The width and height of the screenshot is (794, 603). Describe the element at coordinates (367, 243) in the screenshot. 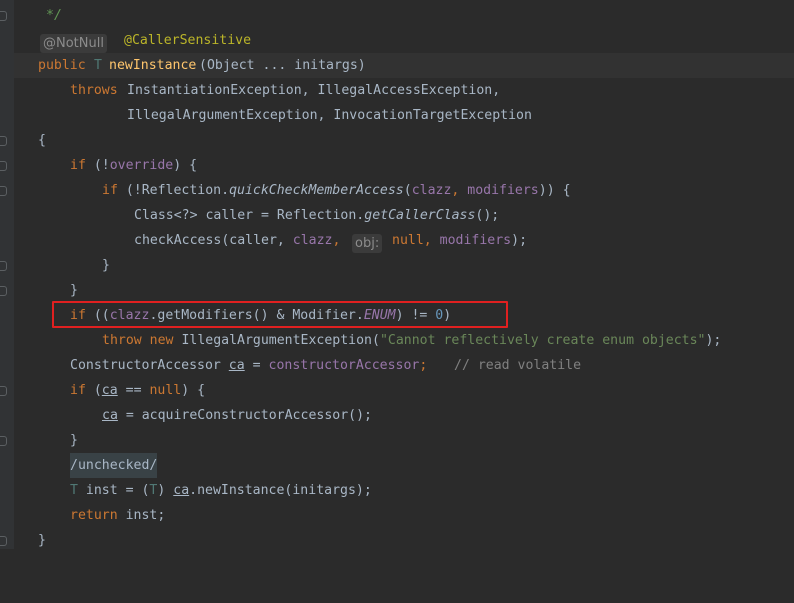

I see `obj-hint-text: obj:` at that location.